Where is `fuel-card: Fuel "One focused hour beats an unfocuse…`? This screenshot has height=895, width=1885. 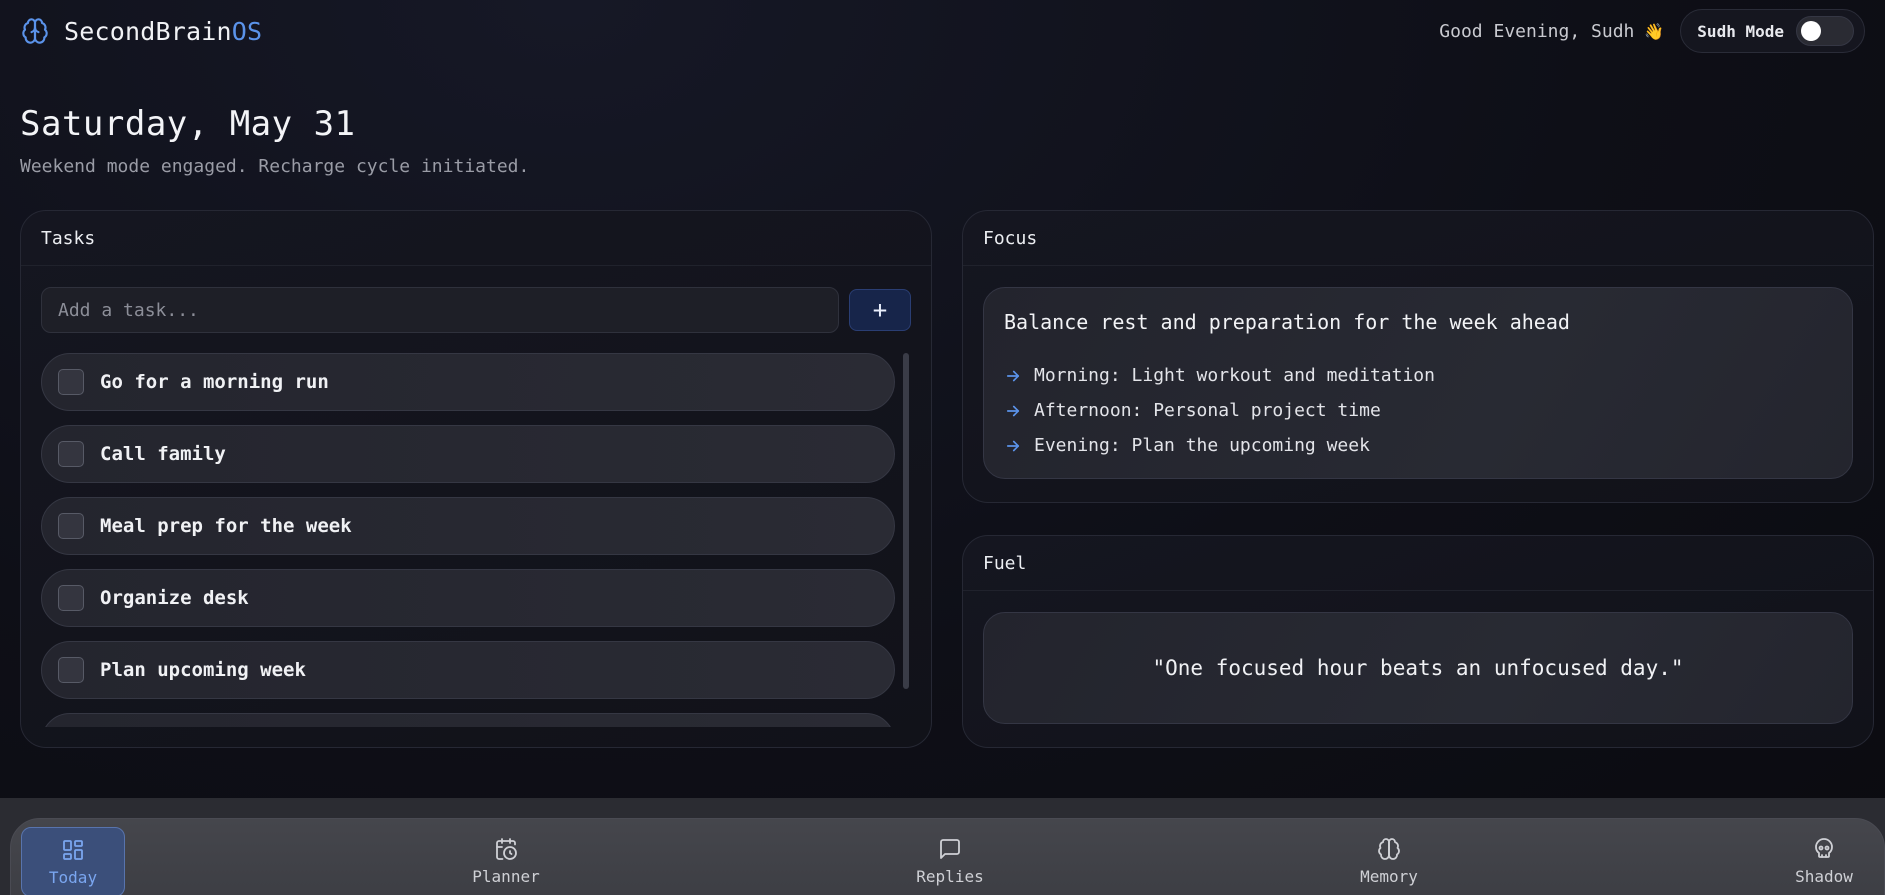
fuel-card: Fuel "One focused hour beats an unfocuse… is located at coordinates (1418, 641).